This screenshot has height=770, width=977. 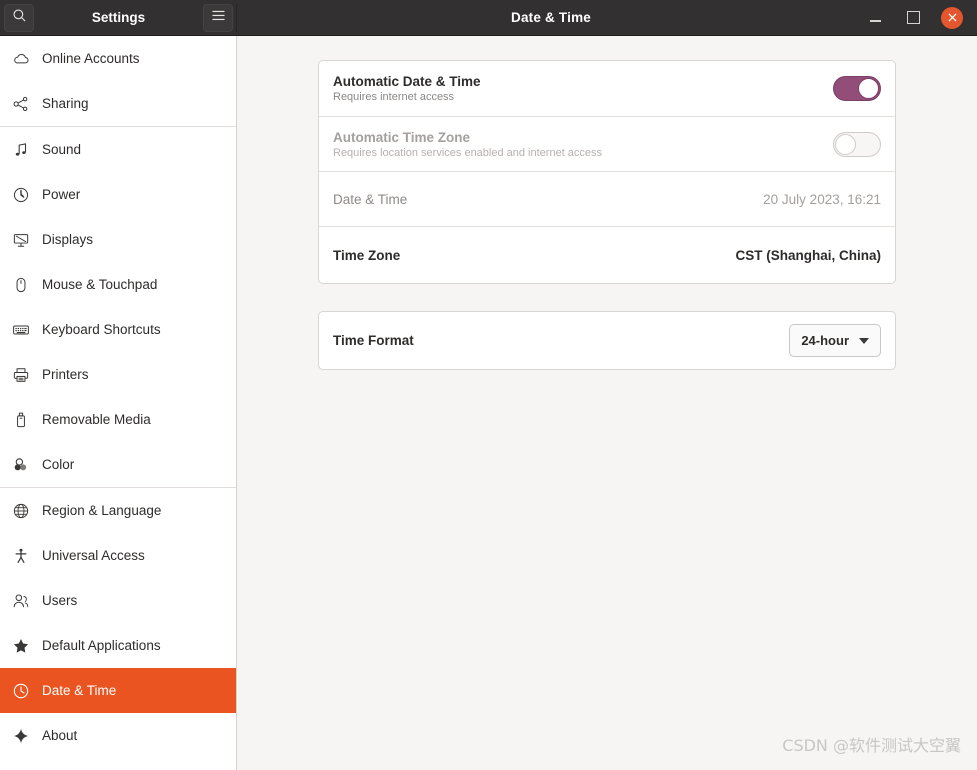 What do you see at coordinates (102, 510) in the screenshot?
I see `sidebar-item-label: Region & Language` at bounding box center [102, 510].